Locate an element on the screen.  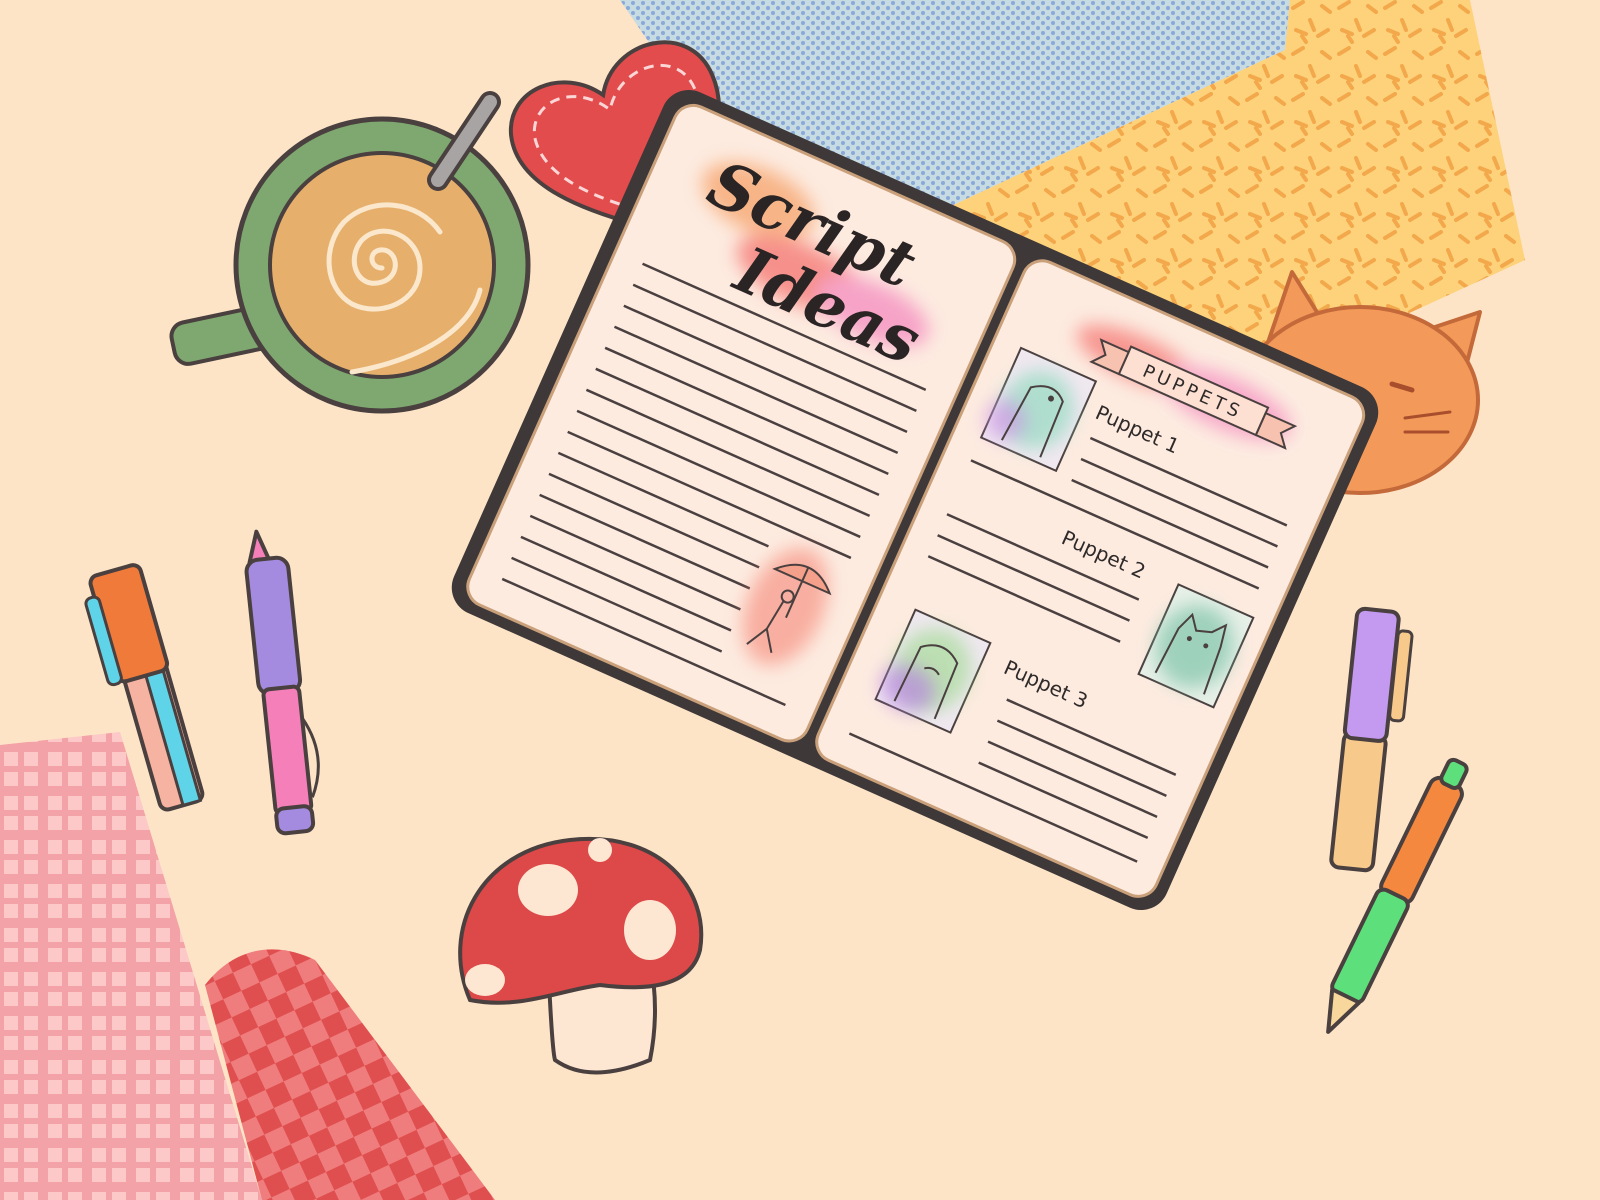
highlighter-lavender is located at coordinates (1371, 739).